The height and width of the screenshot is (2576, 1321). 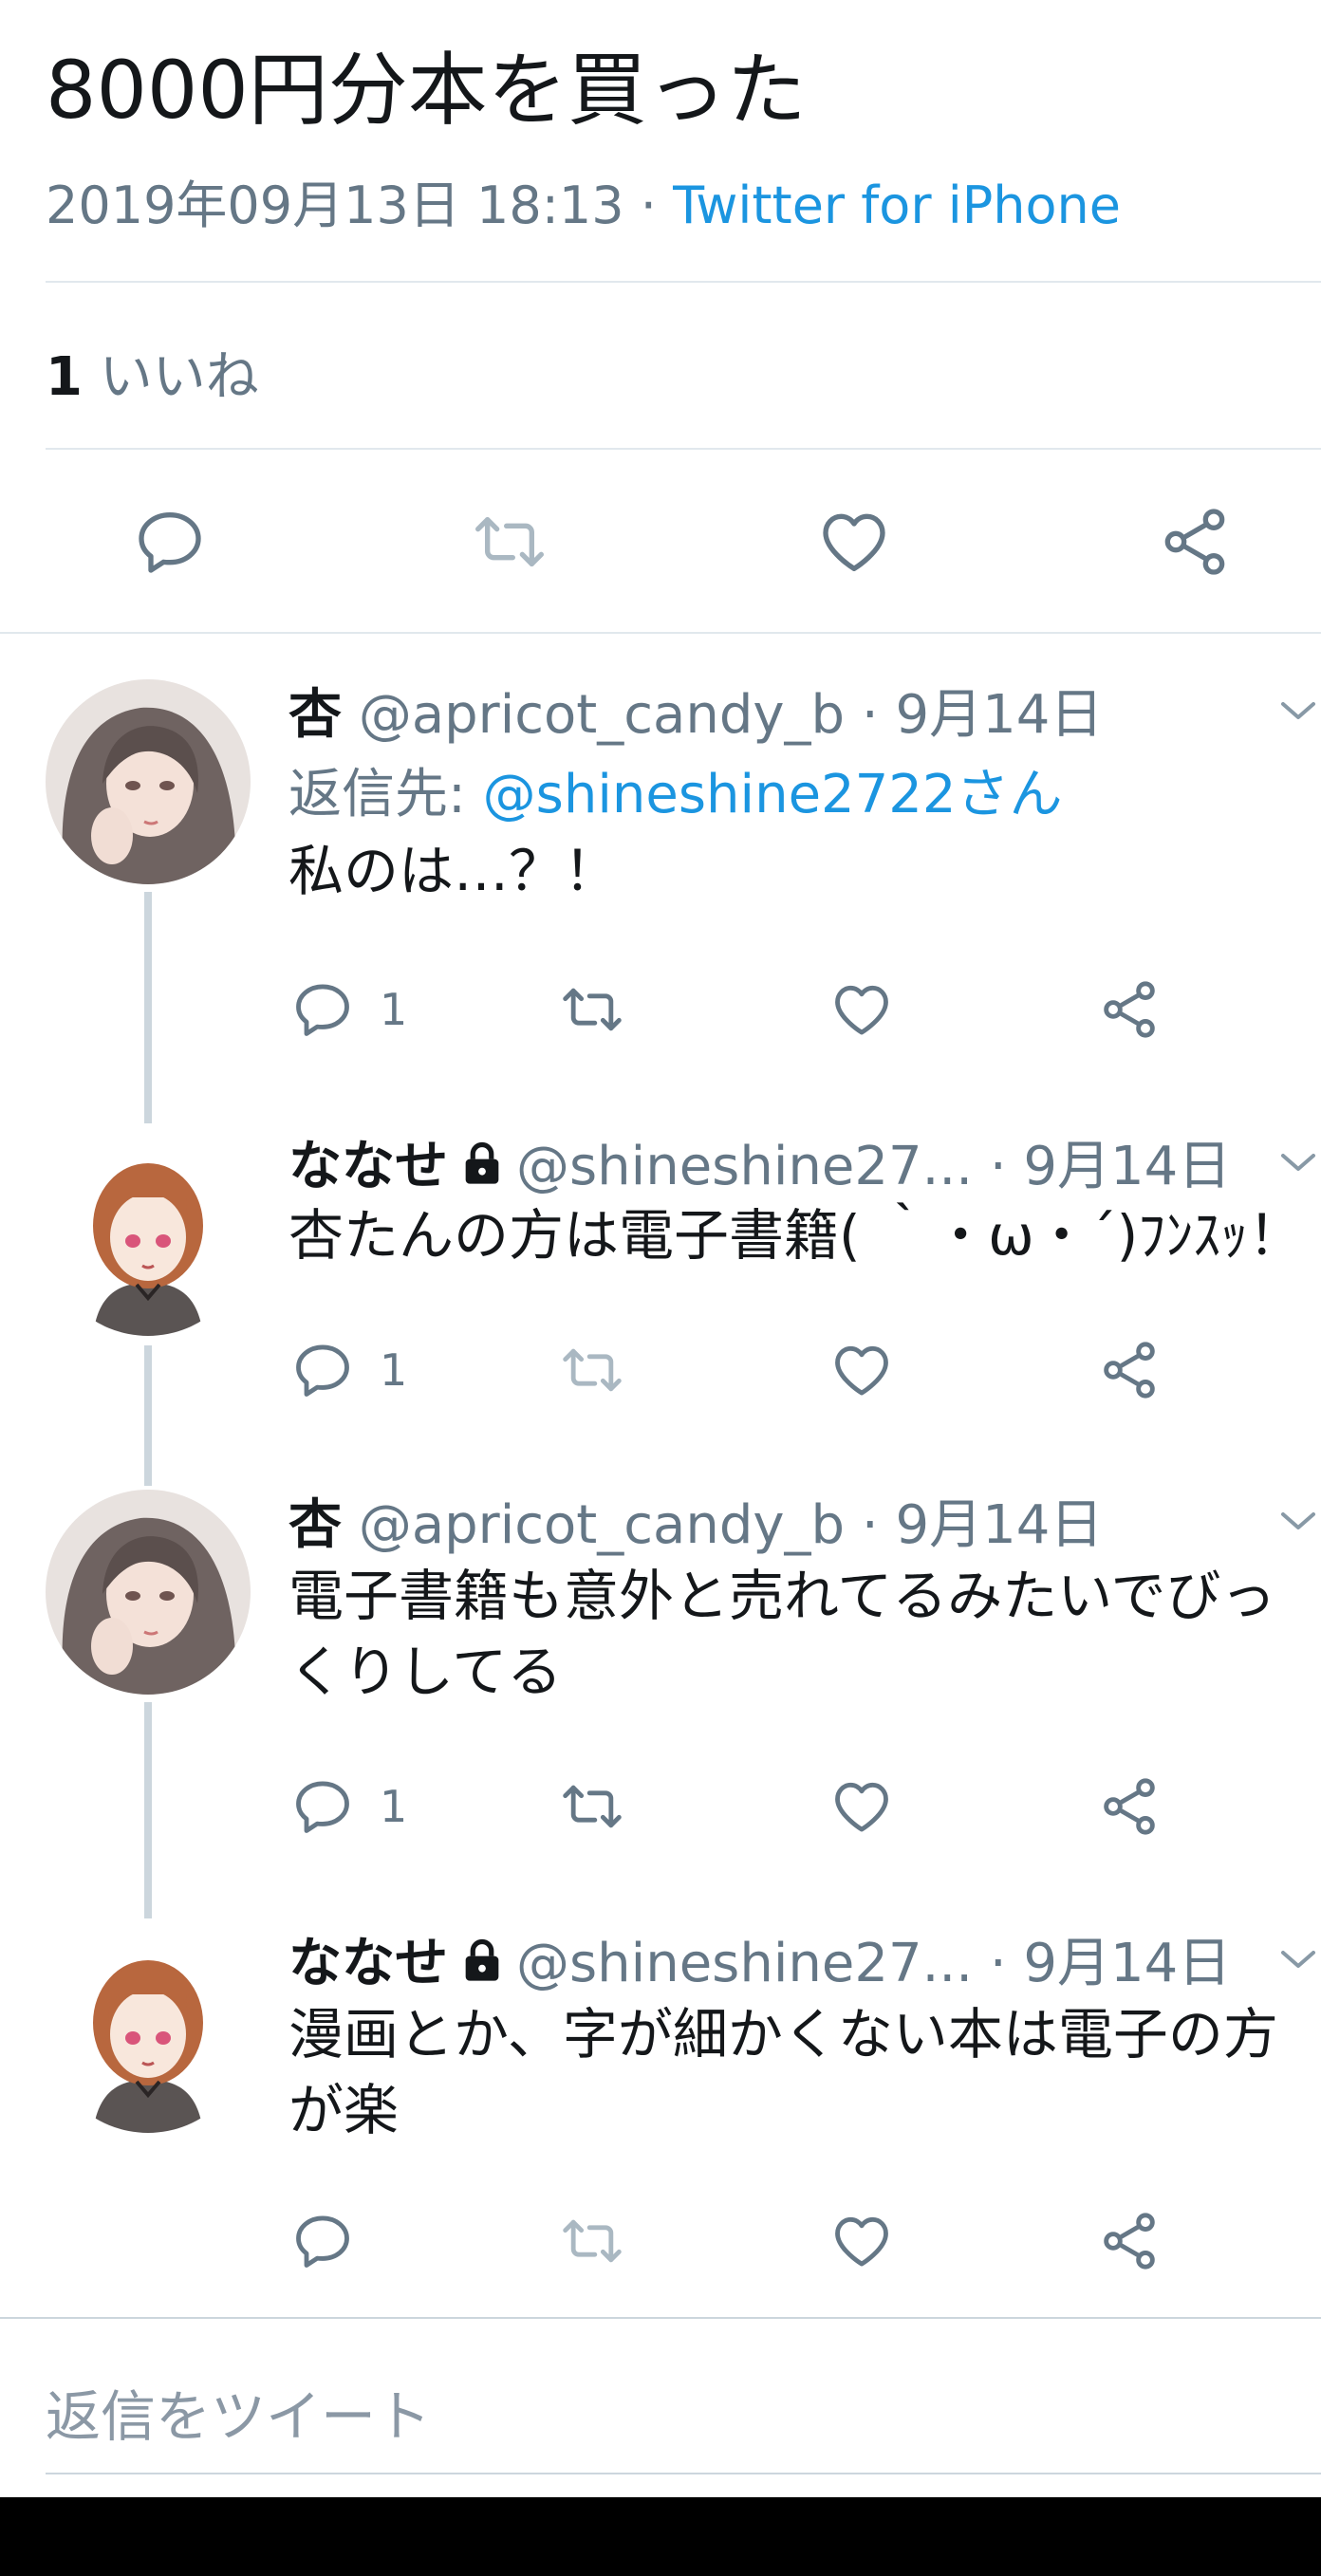 What do you see at coordinates (796, 1235) in the screenshot?
I see `reply-text: 杏たんの方は電子書籍( ｀・ω・´)ﾌﾝｽｯ！` at bounding box center [796, 1235].